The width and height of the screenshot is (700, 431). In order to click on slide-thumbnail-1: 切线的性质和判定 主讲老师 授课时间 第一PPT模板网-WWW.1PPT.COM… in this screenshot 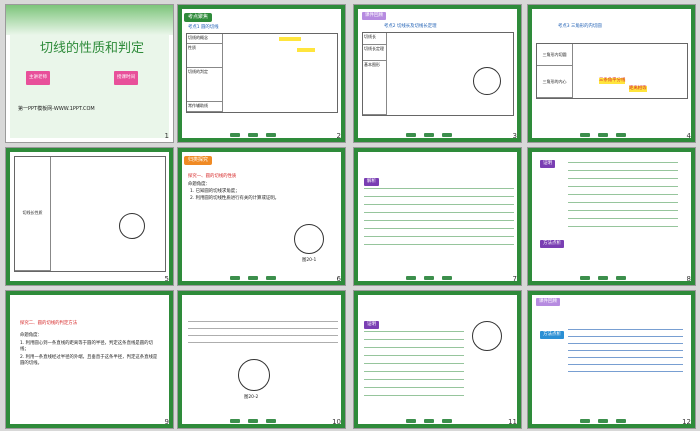, I will do `click(89, 73)`.